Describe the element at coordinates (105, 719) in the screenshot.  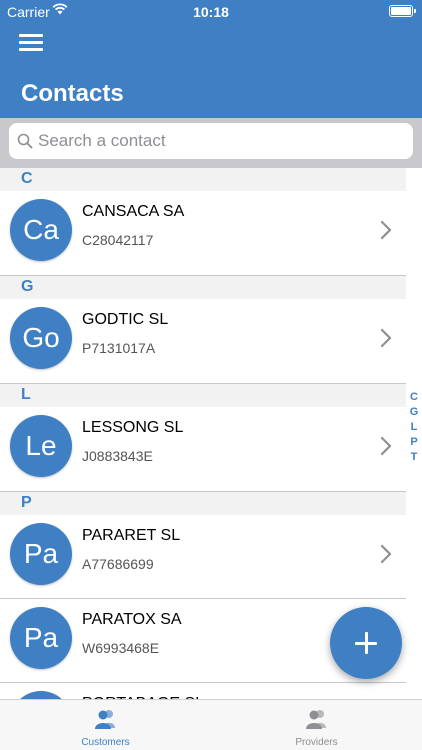
I see `customers-icon` at that location.